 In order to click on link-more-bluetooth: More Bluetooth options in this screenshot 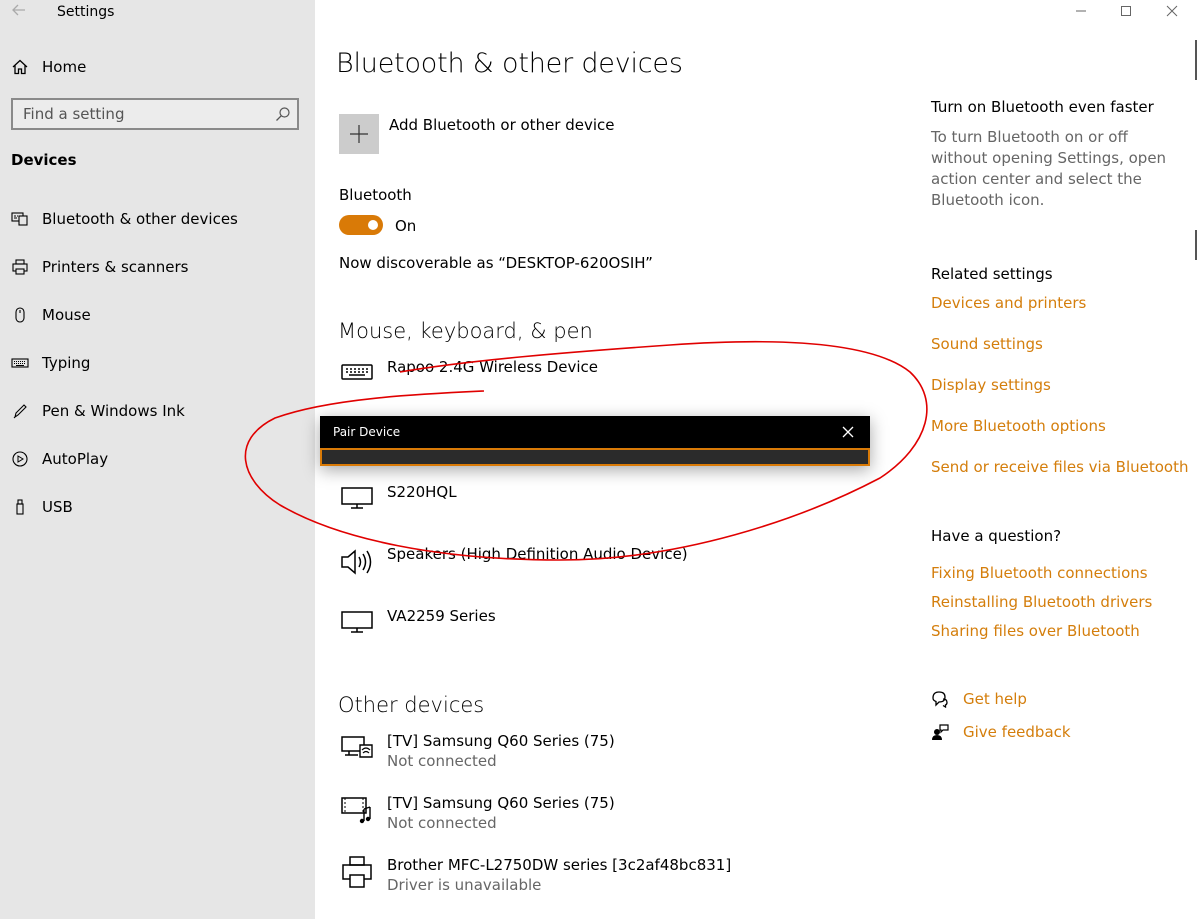, I will do `click(1018, 426)`.